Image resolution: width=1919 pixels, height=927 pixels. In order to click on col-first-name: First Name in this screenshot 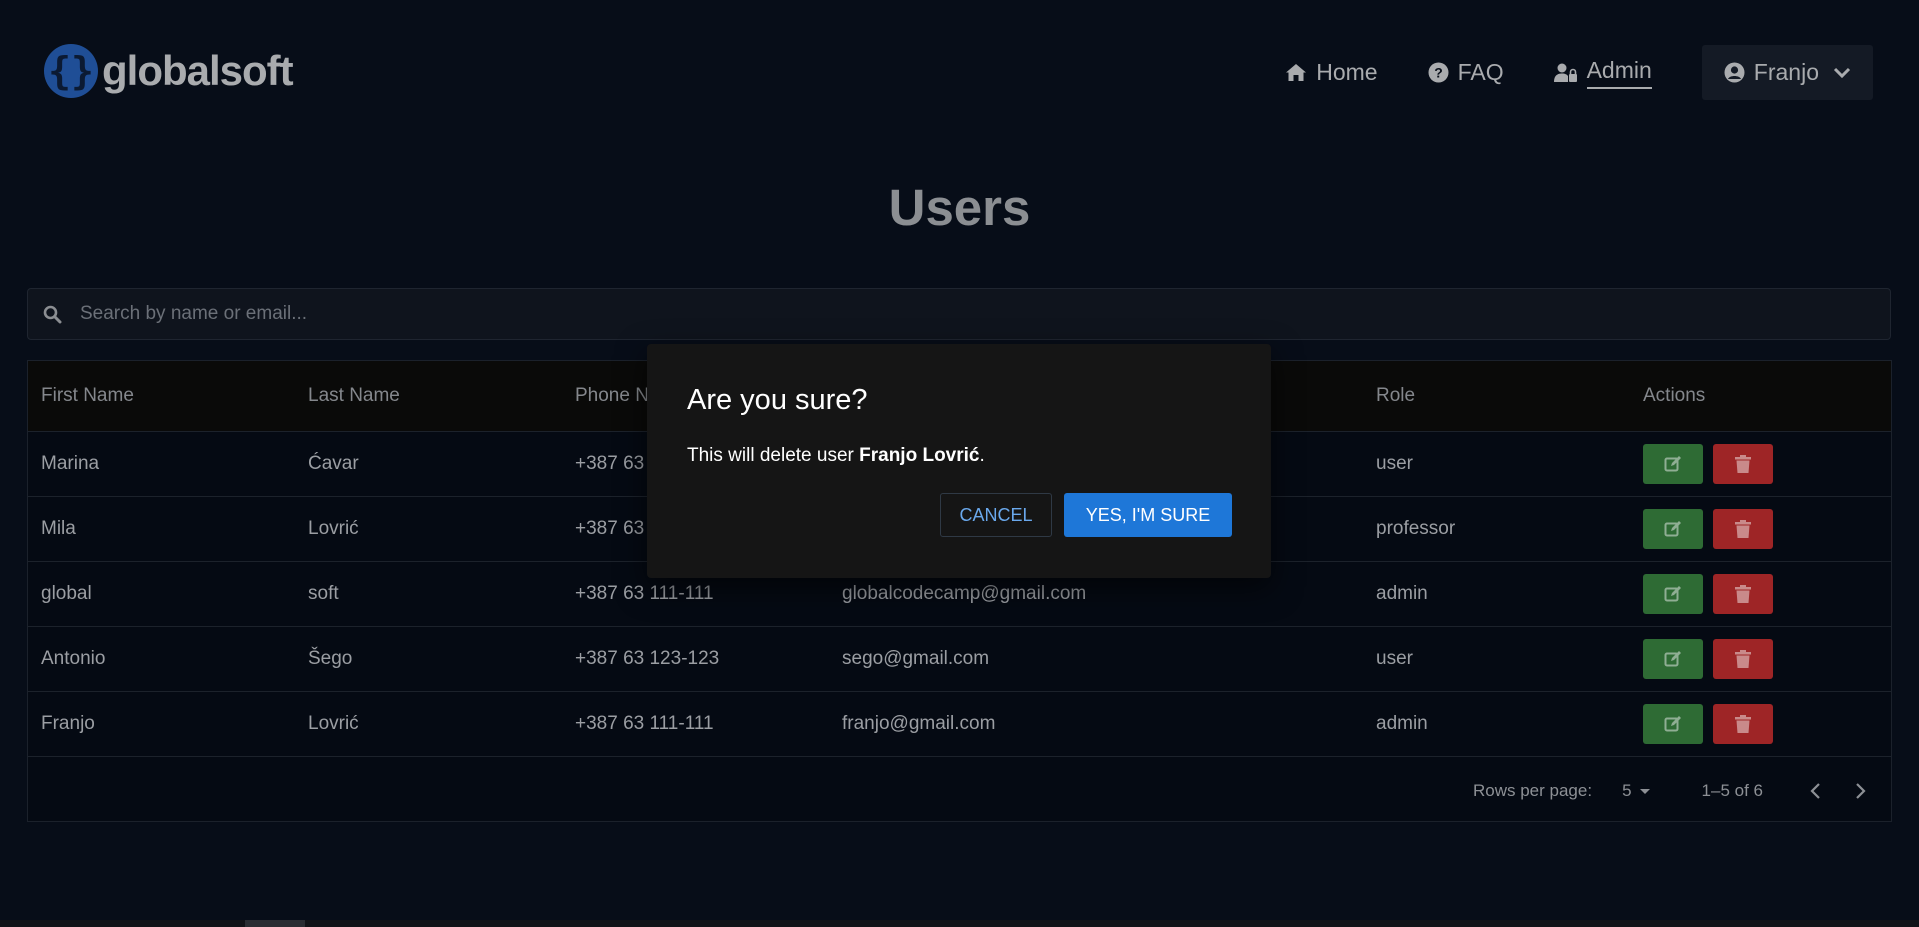, I will do `click(161, 396)`.